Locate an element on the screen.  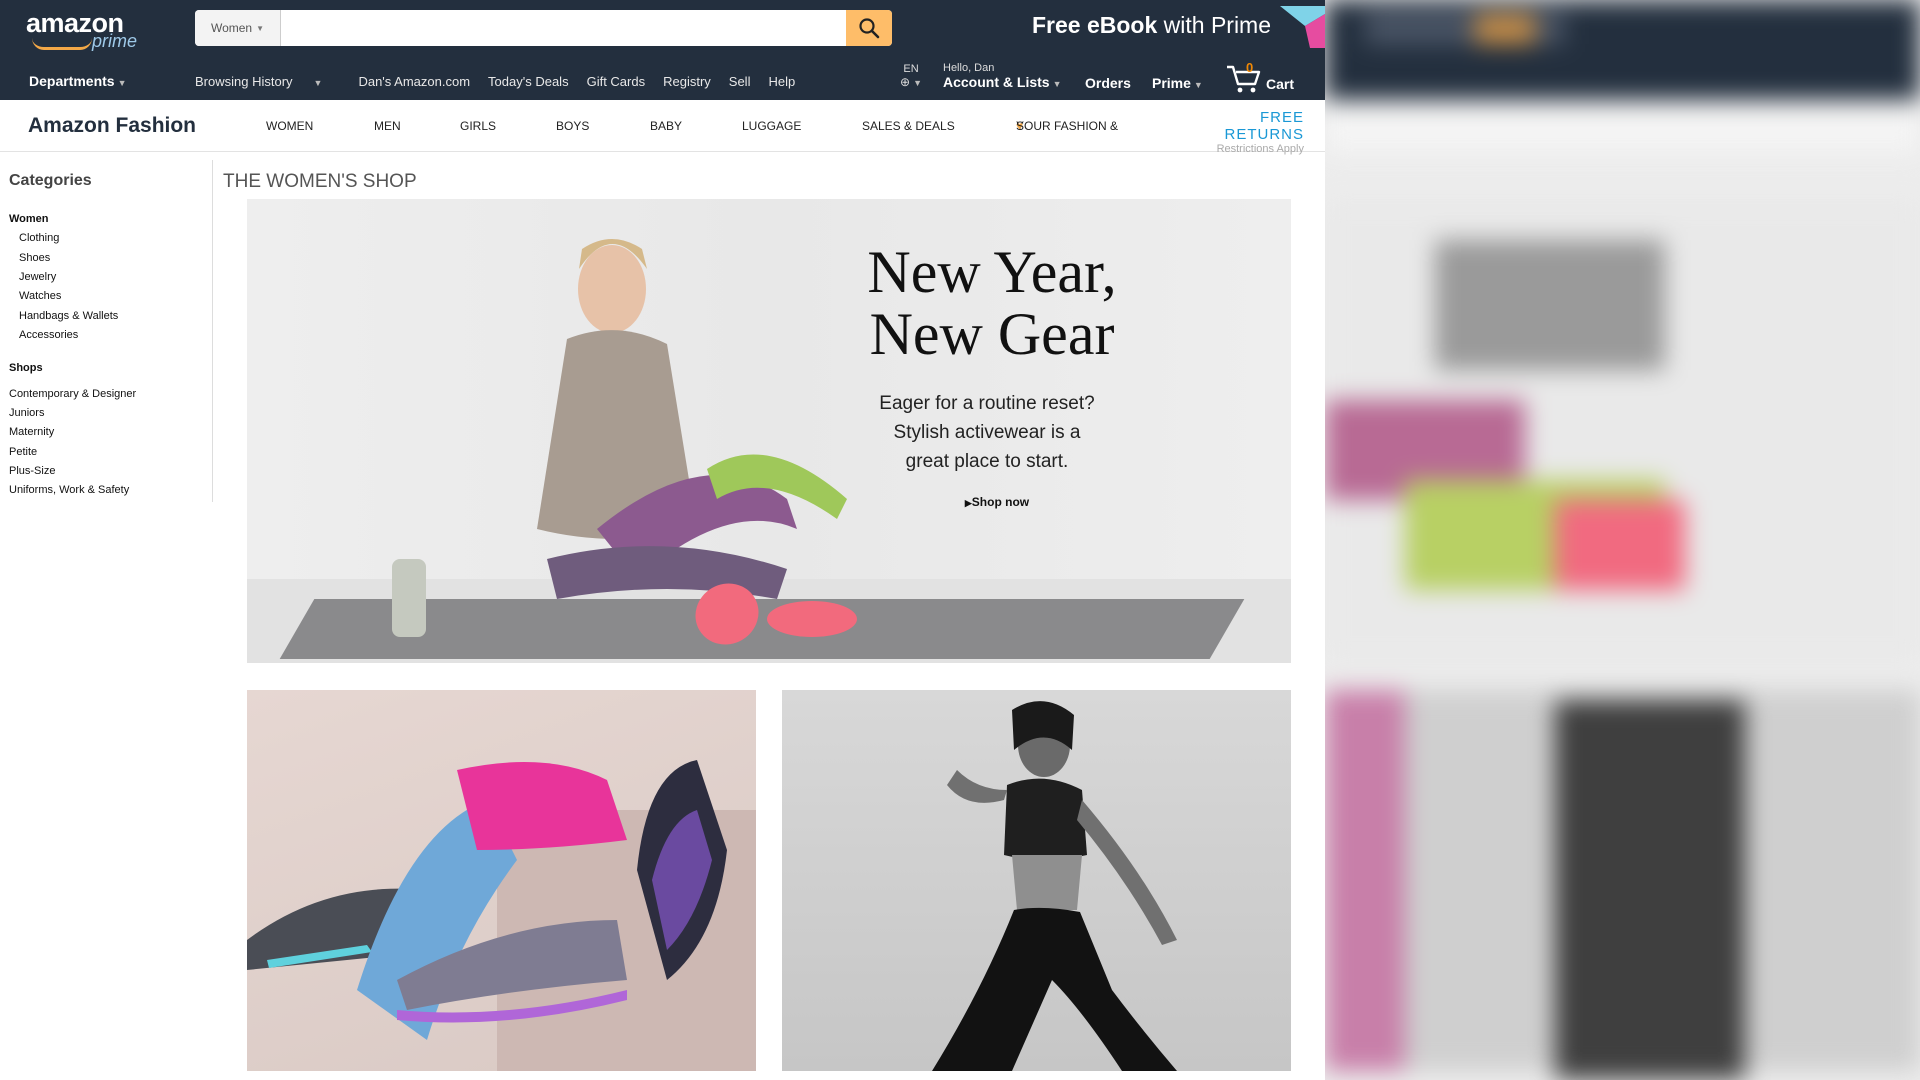
cart-icon is located at coordinates (1244, 79).